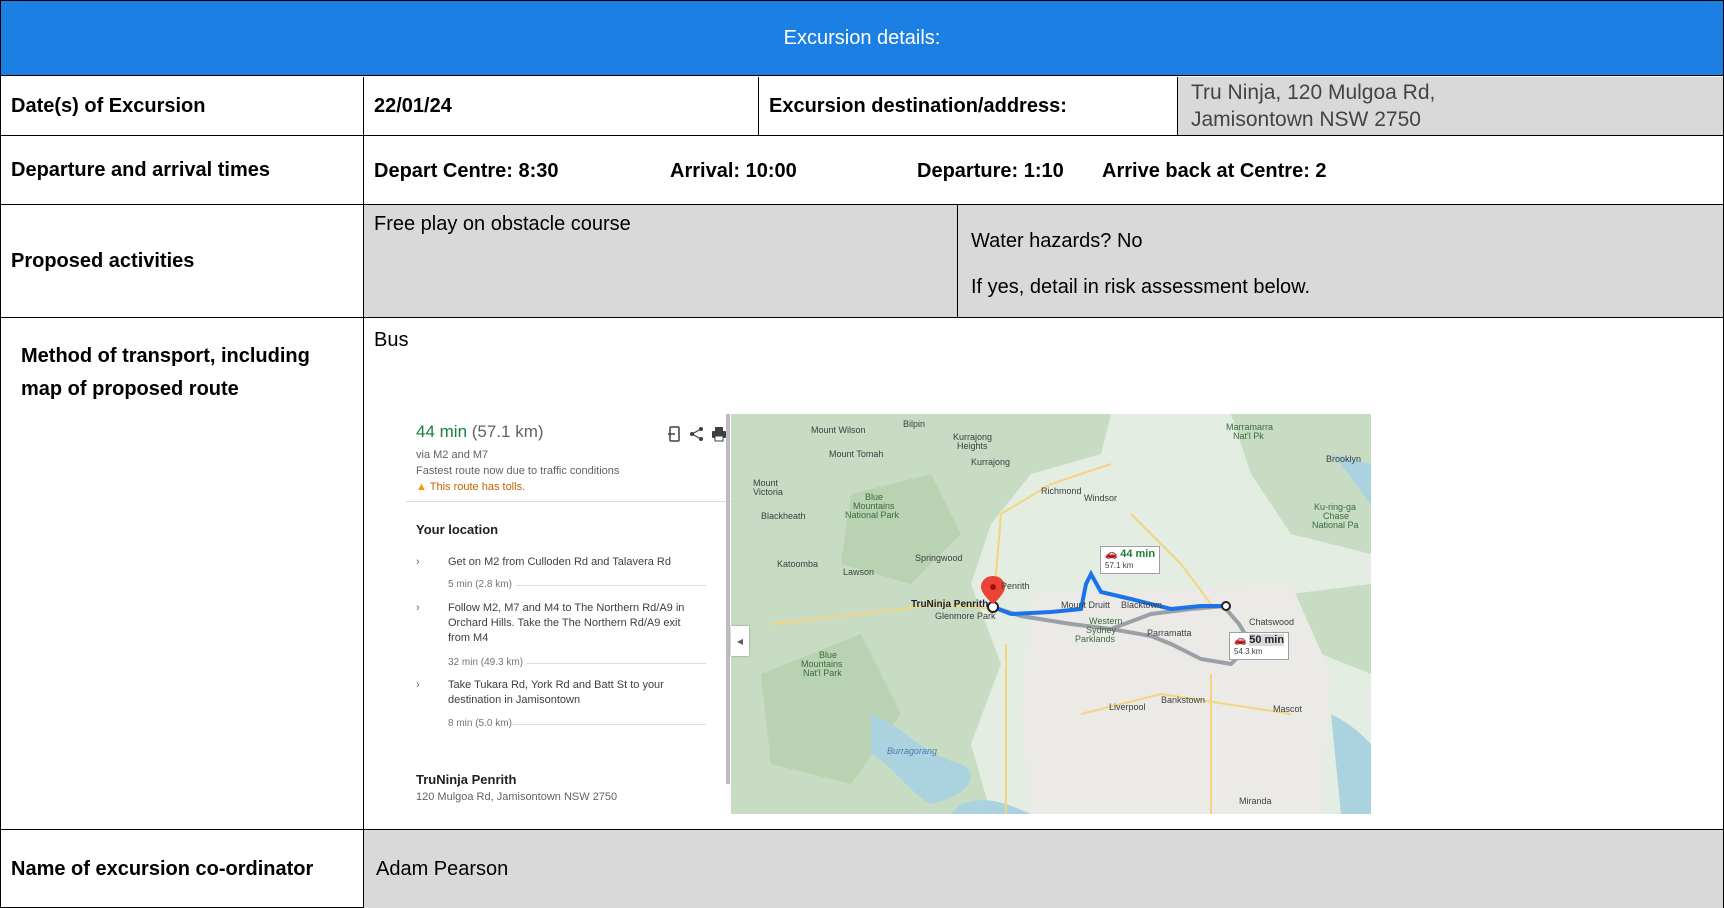 This screenshot has height=908, width=1724. What do you see at coordinates (991, 462) in the screenshot?
I see `map-label-kurrajong: Kurrajong` at bounding box center [991, 462].